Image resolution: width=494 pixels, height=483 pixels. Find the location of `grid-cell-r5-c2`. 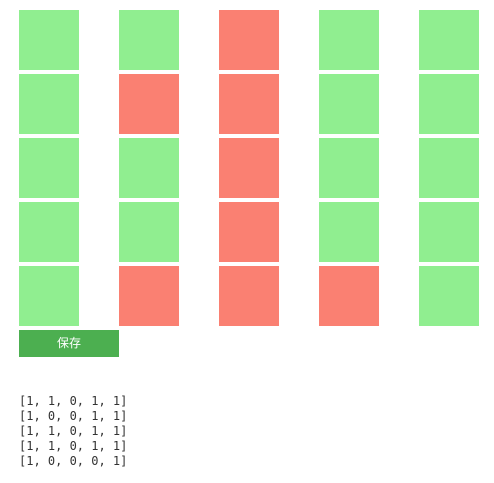

grid-cell-r5-c2 is located at coordinates (149, 296).